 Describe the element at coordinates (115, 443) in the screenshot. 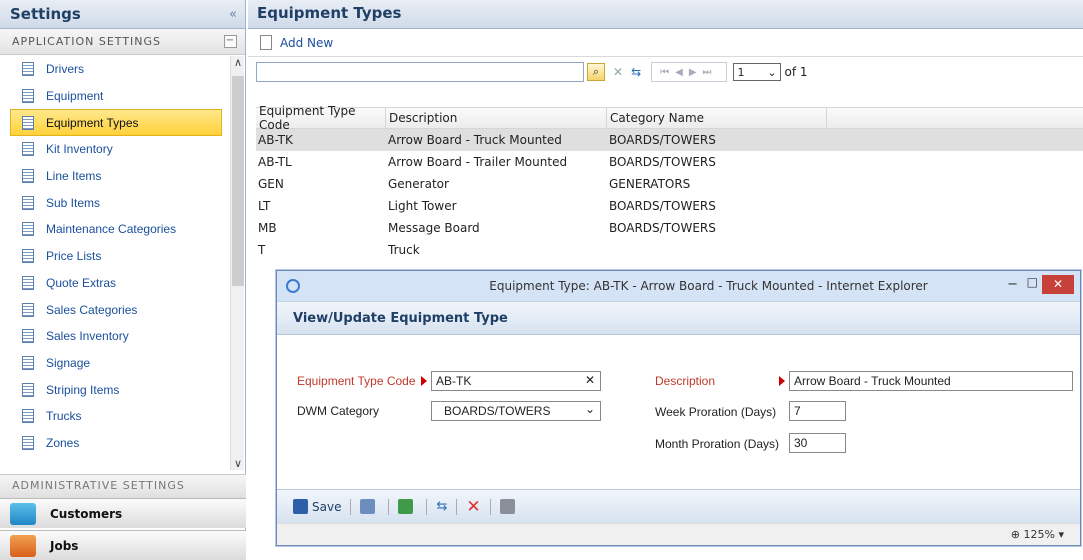

I see `sidebar-item-zones: Zones` at that location.